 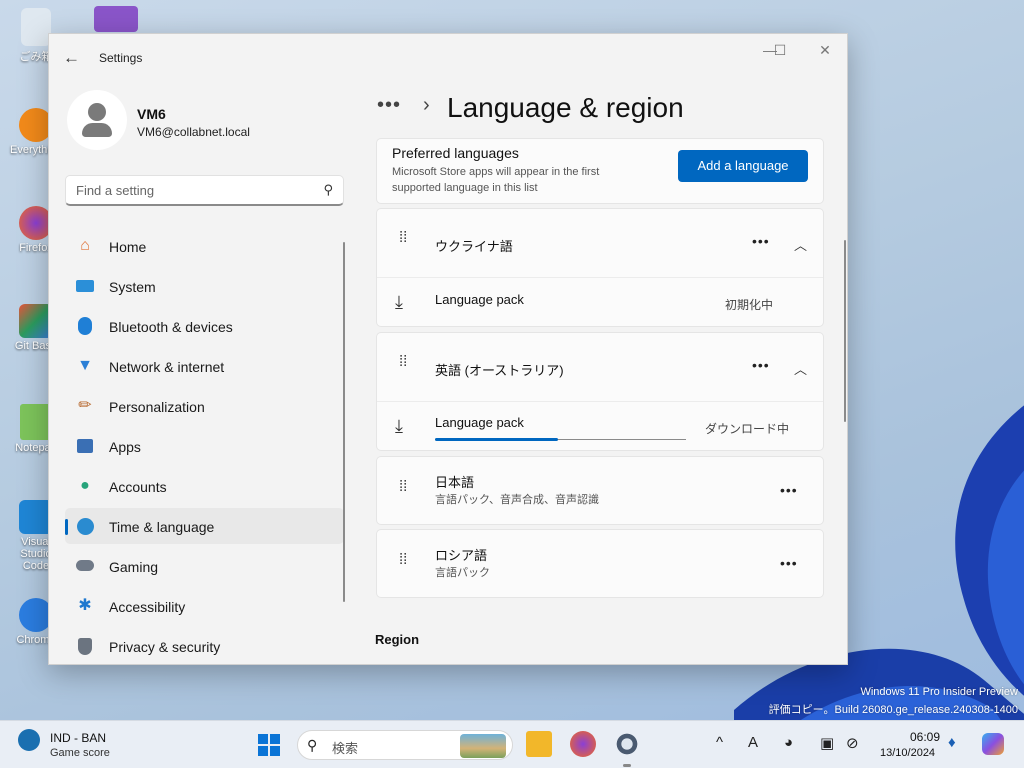 I want to click on sidebar-item-system: System, so click(x=204, y=286).